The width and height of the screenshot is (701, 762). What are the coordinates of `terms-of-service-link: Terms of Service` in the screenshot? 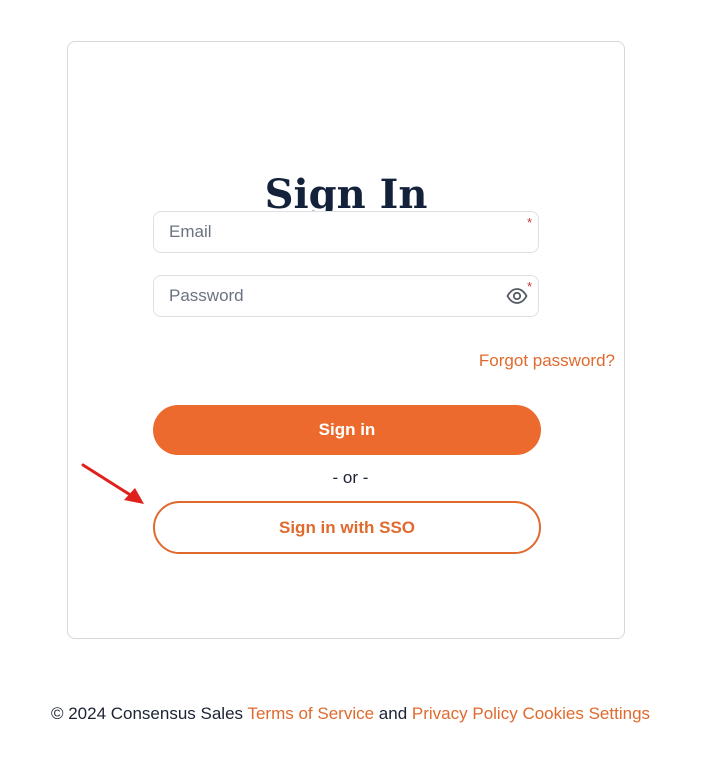 It's located at (310, 713).